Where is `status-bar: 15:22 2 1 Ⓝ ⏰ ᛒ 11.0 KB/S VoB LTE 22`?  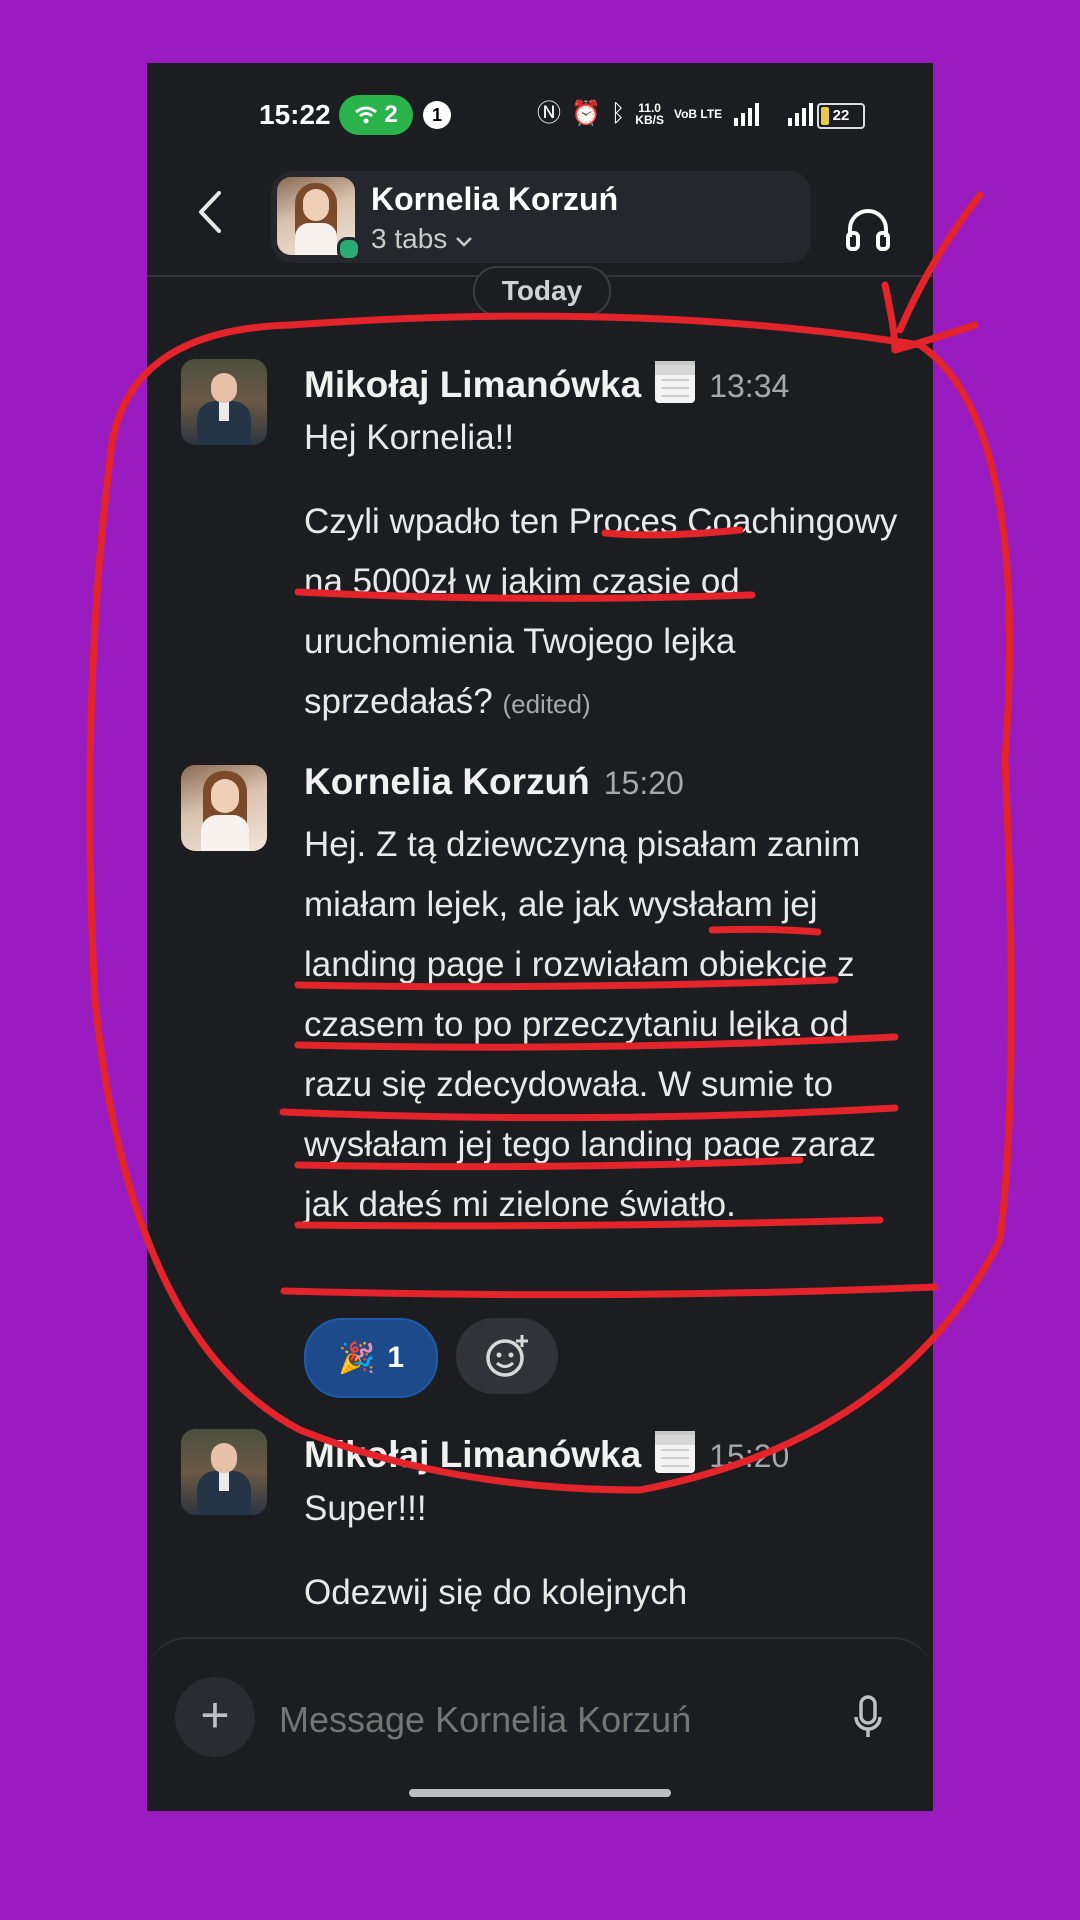 status-bar: 15:22 2 1 Ⓝ ⏰ ᛒ 11.0 KB/S VoB LTE 22 is located at coordinates (540, 117).